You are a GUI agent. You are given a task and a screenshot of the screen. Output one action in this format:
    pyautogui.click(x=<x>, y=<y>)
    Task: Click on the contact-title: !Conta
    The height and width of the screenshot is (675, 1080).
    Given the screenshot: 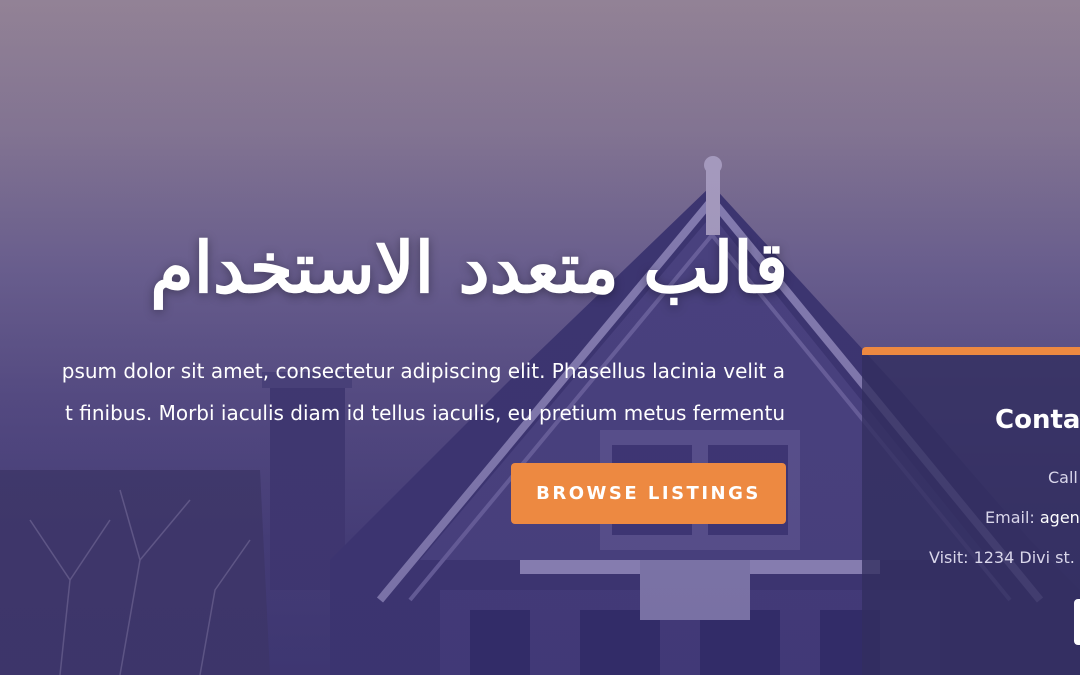 What is the action you would take?
    pyautogui.click(x=1037, y=420)
    